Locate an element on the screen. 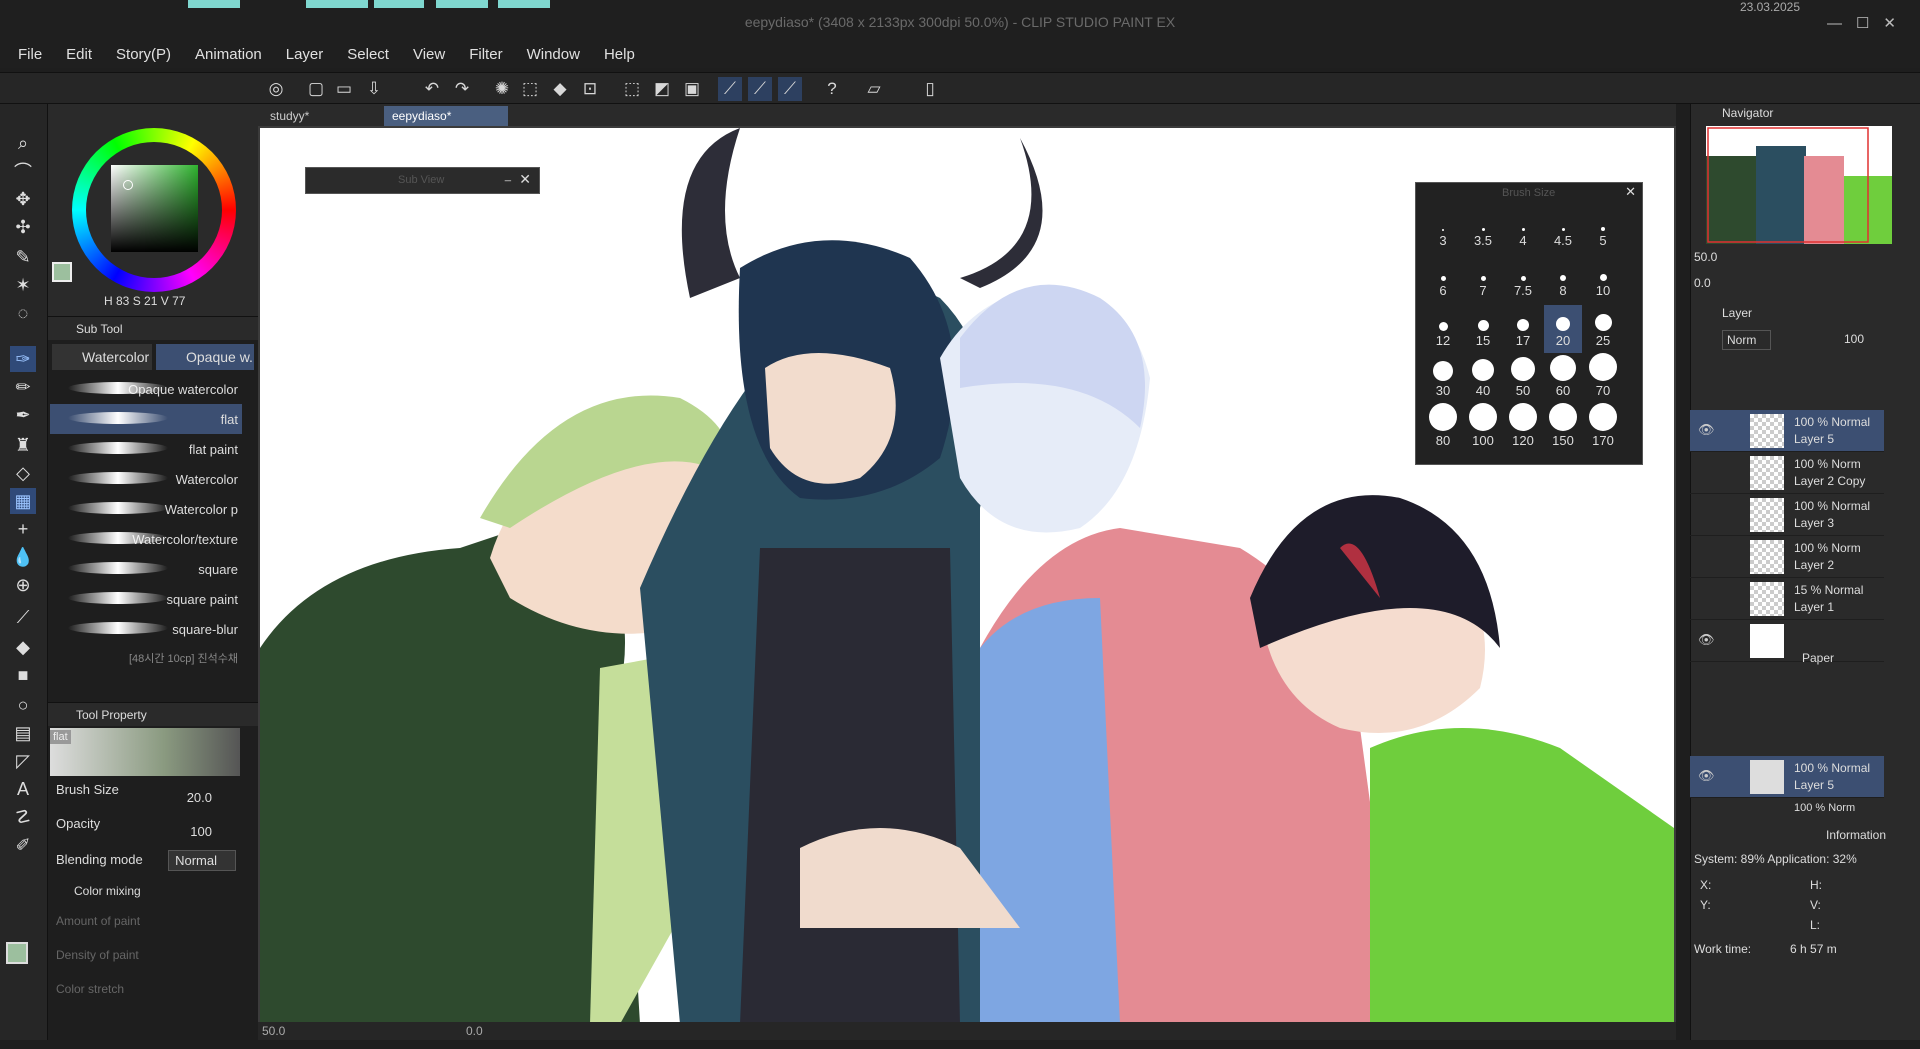 This screenshot has width=1920, height=1049. zoom-tool-icon: ⌕ is located at coordinates (23, 143).